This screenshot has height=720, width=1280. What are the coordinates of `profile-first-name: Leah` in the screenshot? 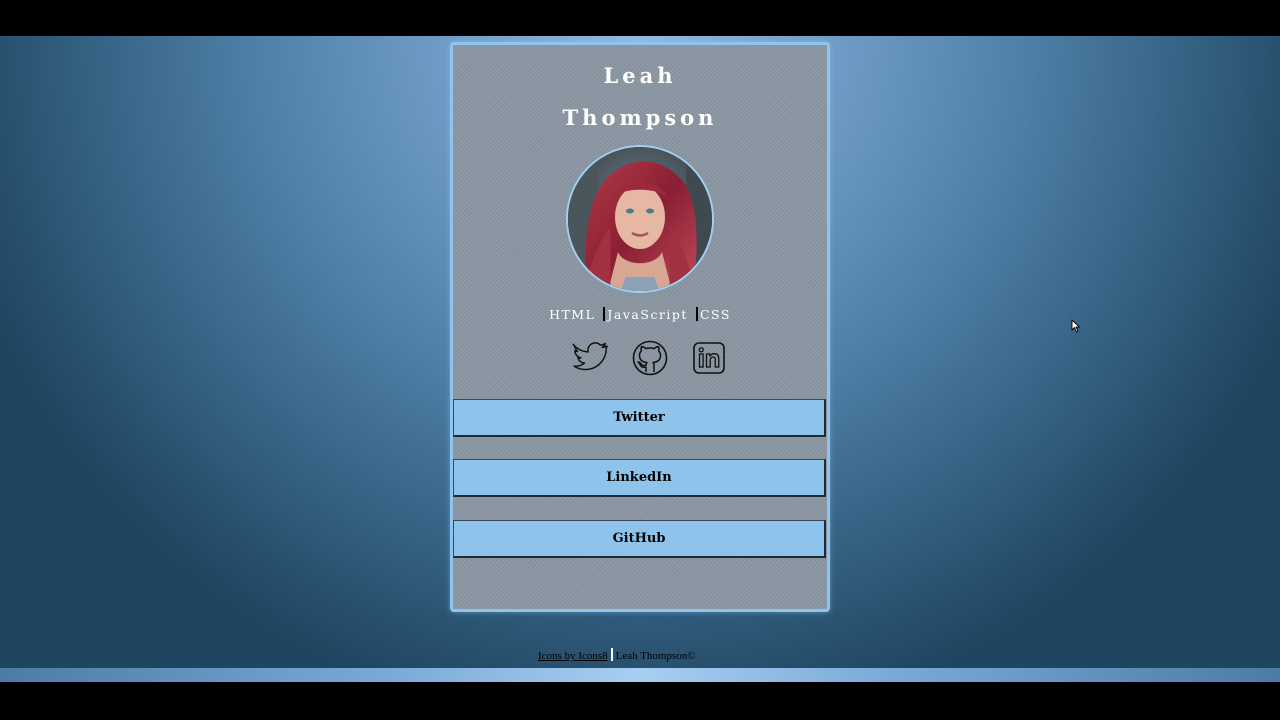 It's located at (640, 75).